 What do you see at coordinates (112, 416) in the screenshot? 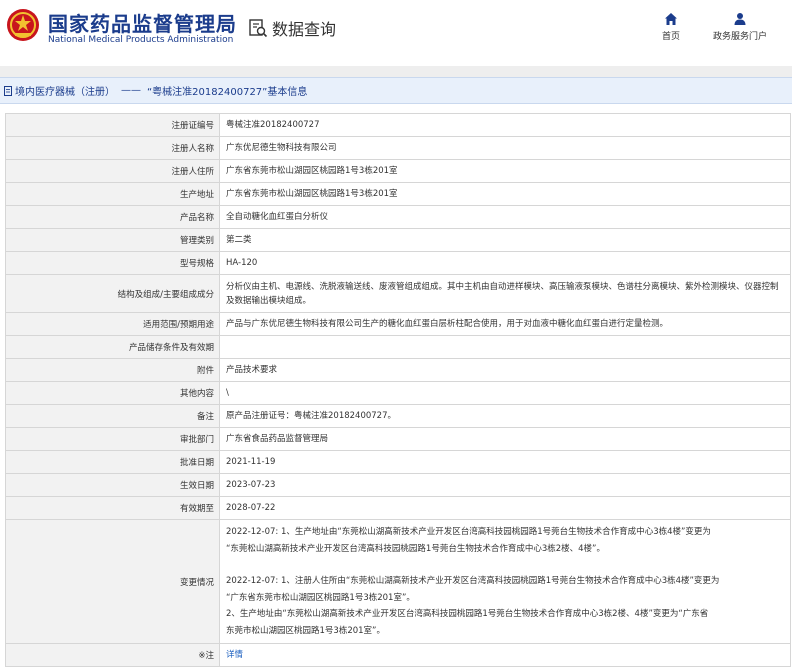
I see `row-label: 备注` at bounding box center [112, 416].